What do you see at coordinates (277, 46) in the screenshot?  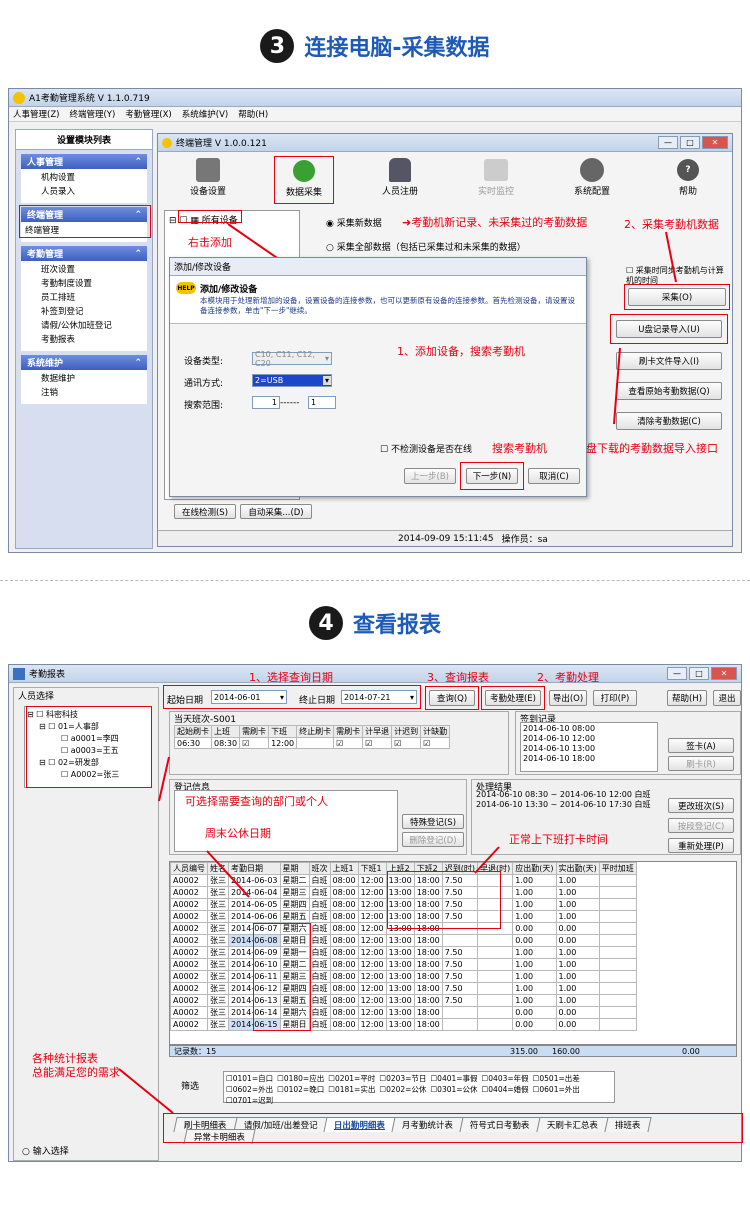 I see `step-number: 3` at bounding box center [277, 46].